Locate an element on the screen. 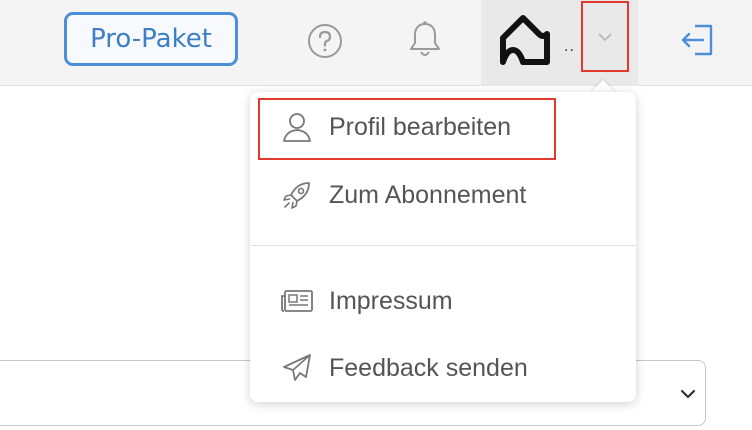 The height and width of the screenshot is (430, 752). bell-icon is located at coordinates (425, 40).